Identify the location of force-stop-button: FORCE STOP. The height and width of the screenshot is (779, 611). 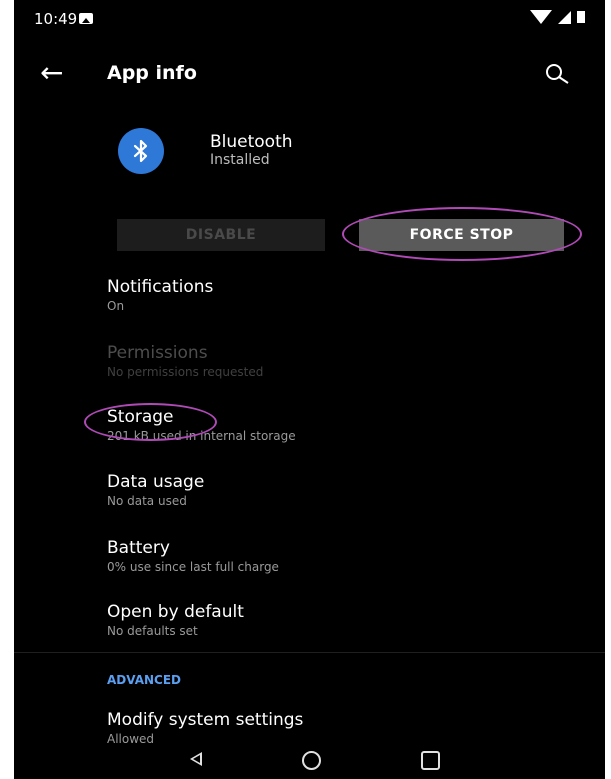
(461, 235).